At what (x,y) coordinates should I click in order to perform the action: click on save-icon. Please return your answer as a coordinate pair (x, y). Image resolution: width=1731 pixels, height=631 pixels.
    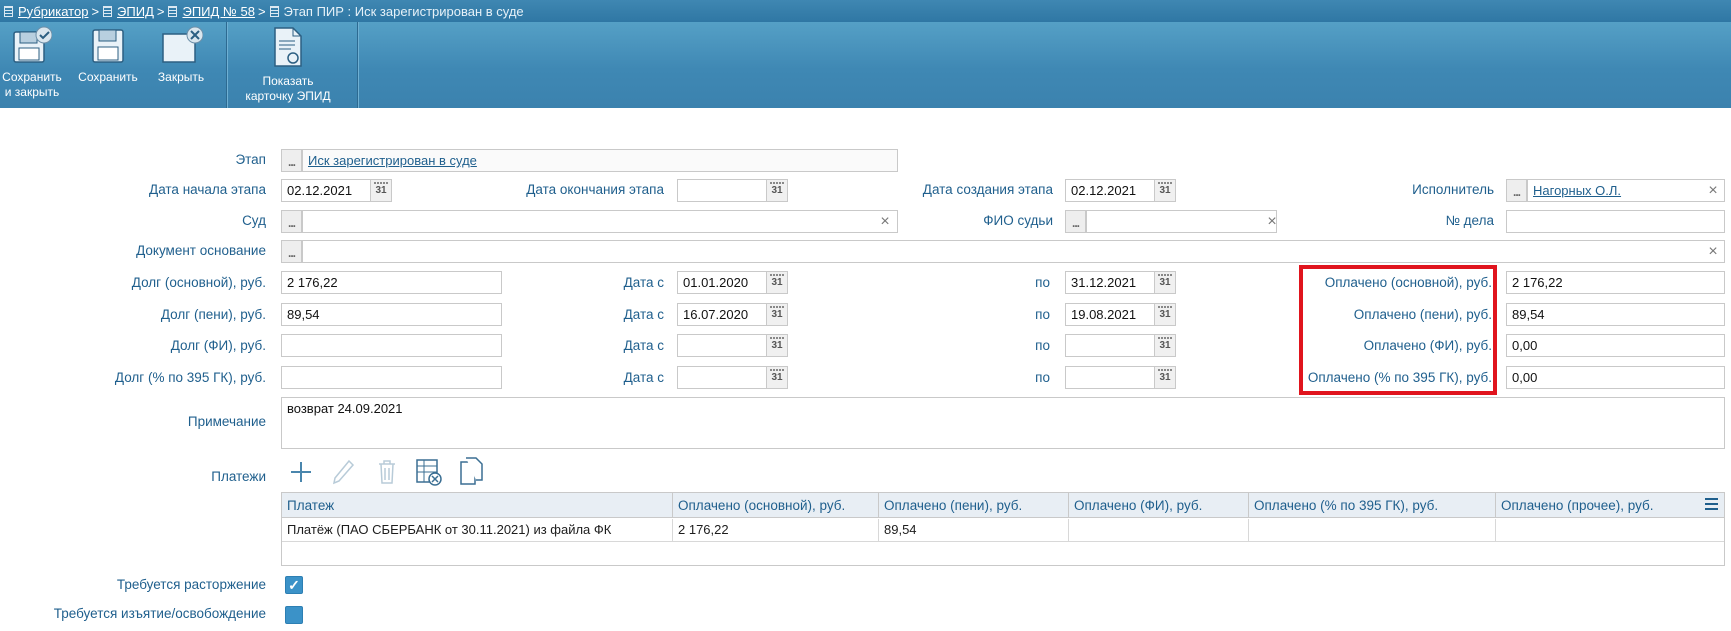
    Looking at the image, I should click on (108, 46).